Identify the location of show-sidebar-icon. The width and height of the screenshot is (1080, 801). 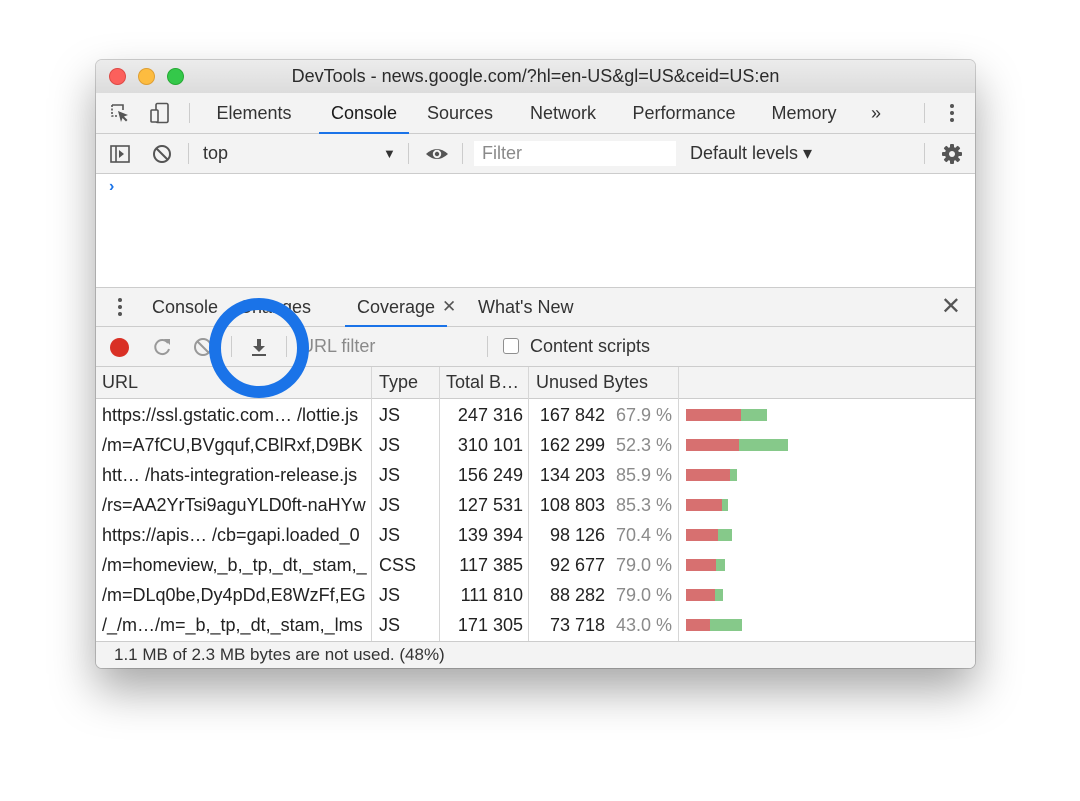
(120, 154).